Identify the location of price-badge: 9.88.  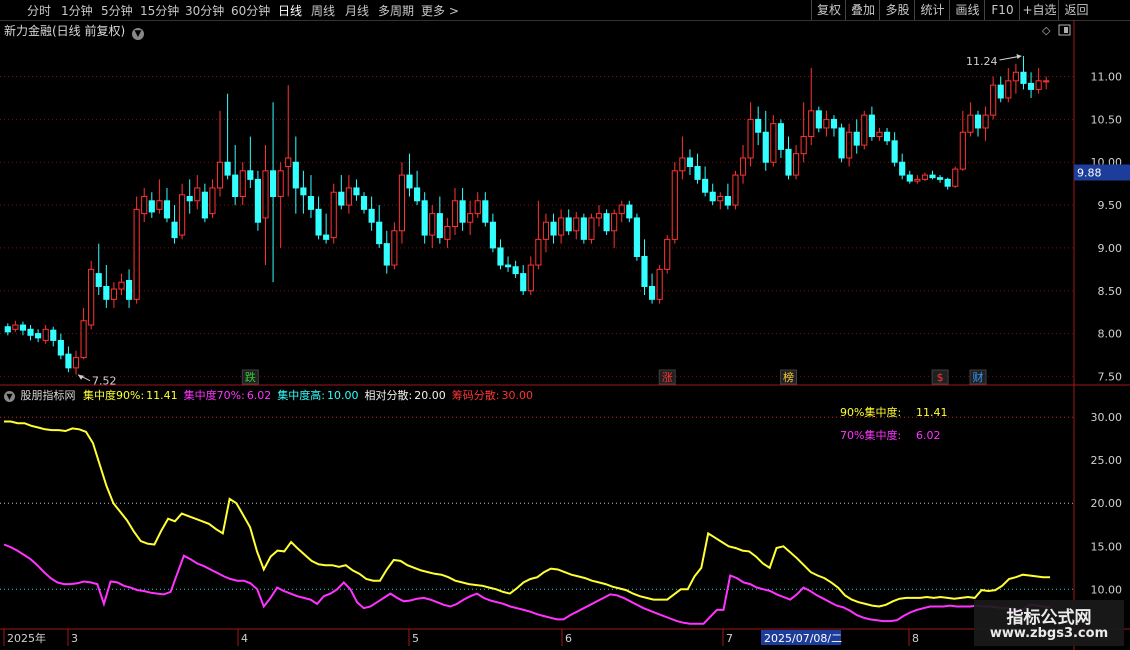
(1089, 173).